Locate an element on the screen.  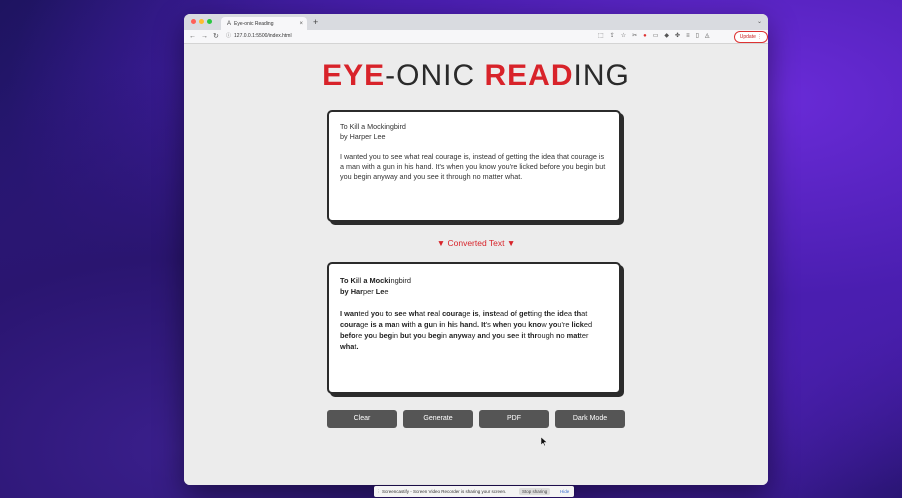
output-word-bold: gu is located at coordinates (428, 324).